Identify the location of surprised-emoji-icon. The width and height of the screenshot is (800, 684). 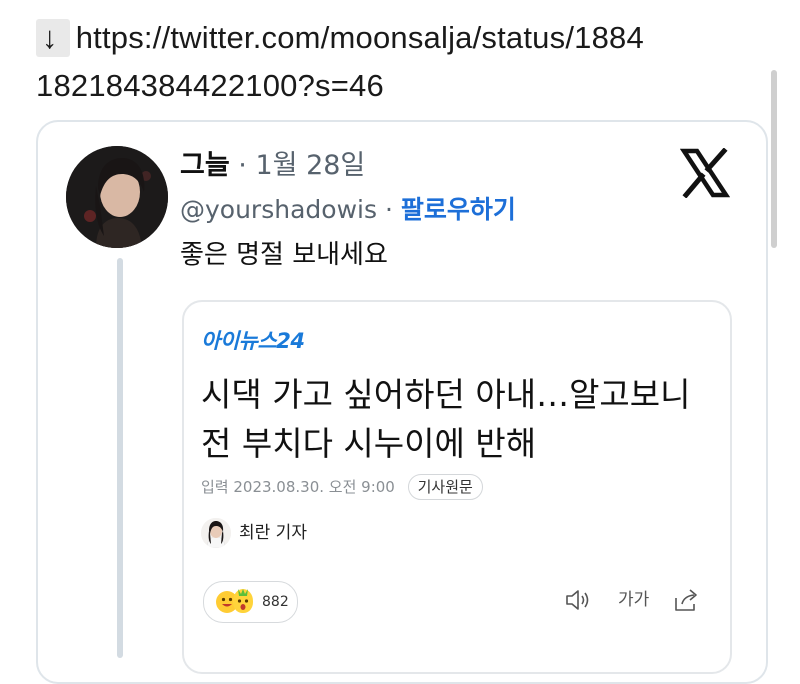
(243, 601).